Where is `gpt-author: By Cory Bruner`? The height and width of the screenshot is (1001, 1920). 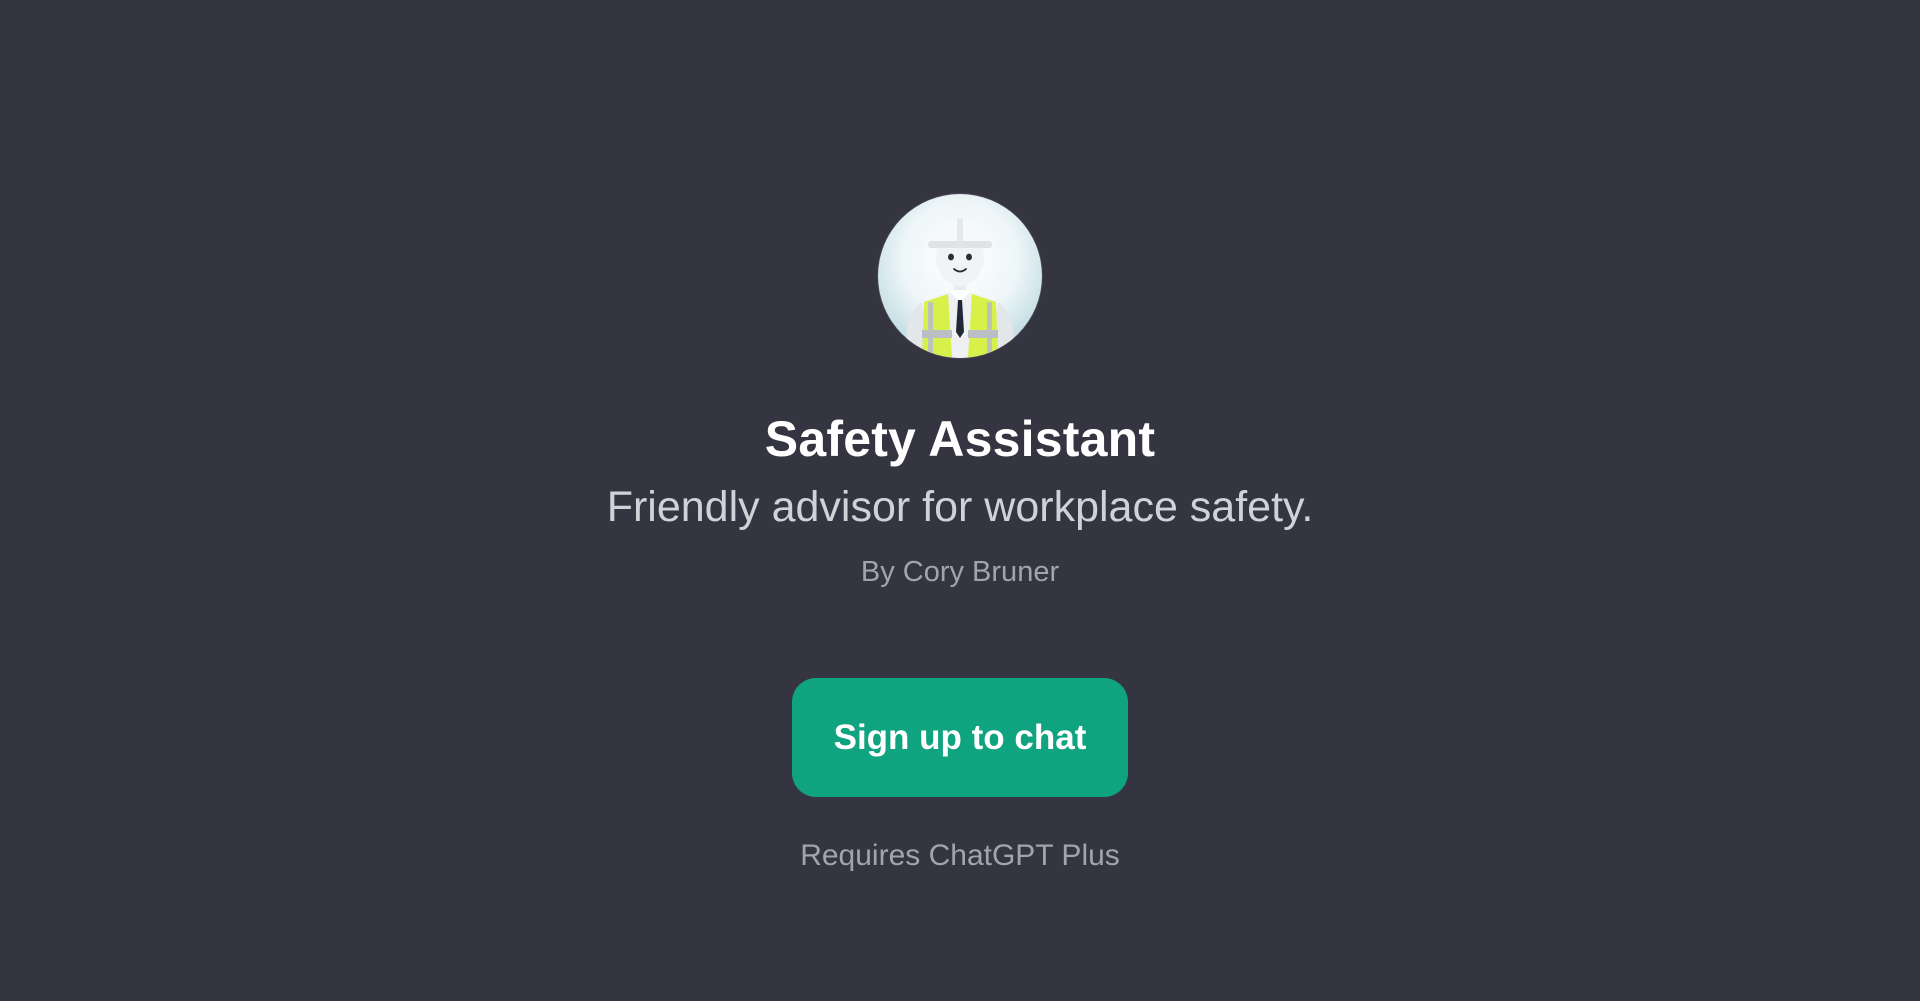 gpt-author: By Cory Bruner is located at coordinates (960, 572).